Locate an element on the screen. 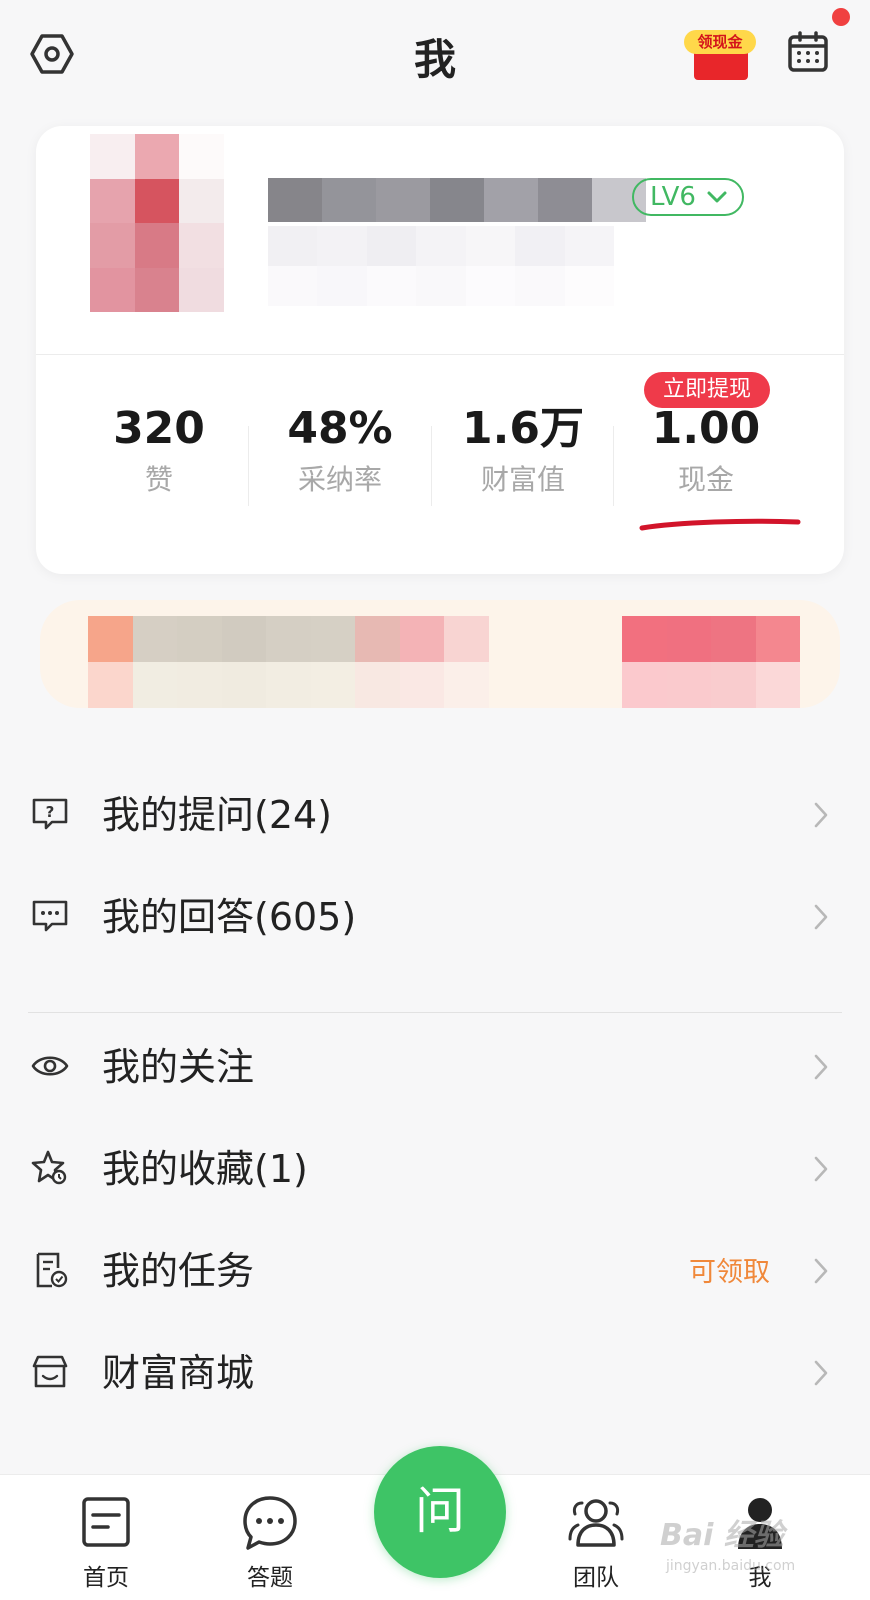  home-icon is located at coordinates (106, 1522).